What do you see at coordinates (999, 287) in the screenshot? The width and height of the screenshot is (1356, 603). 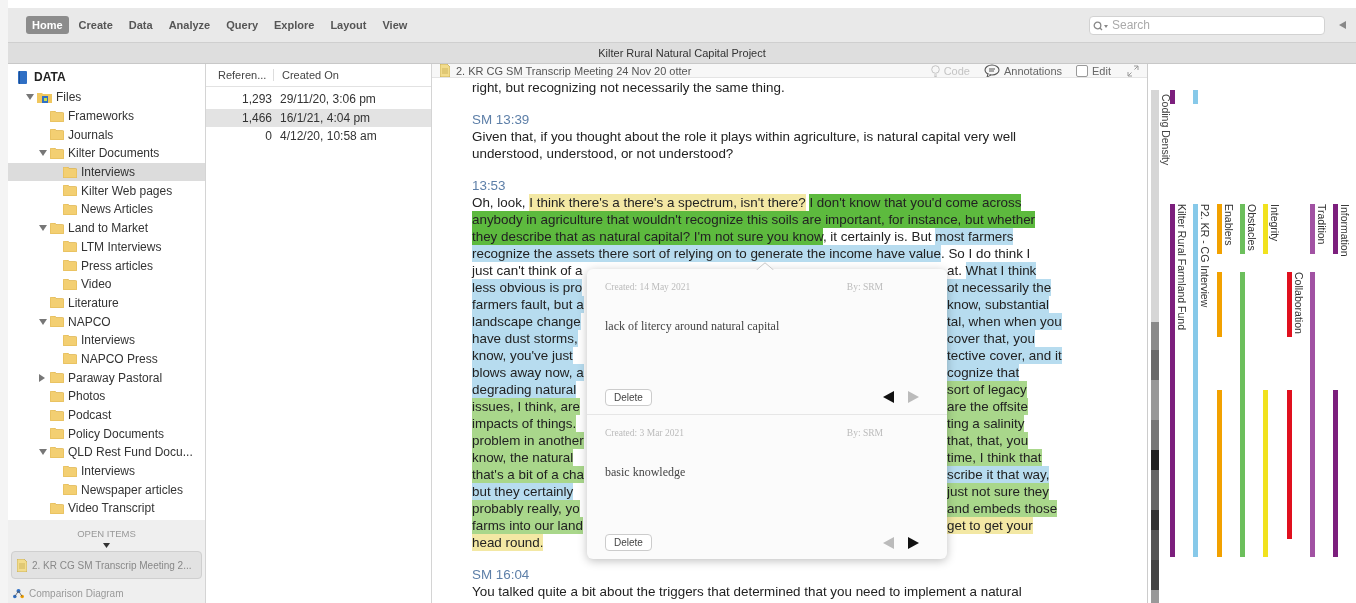 I see `coded-text: ot necessarily the` at bounding box center [999, 287].